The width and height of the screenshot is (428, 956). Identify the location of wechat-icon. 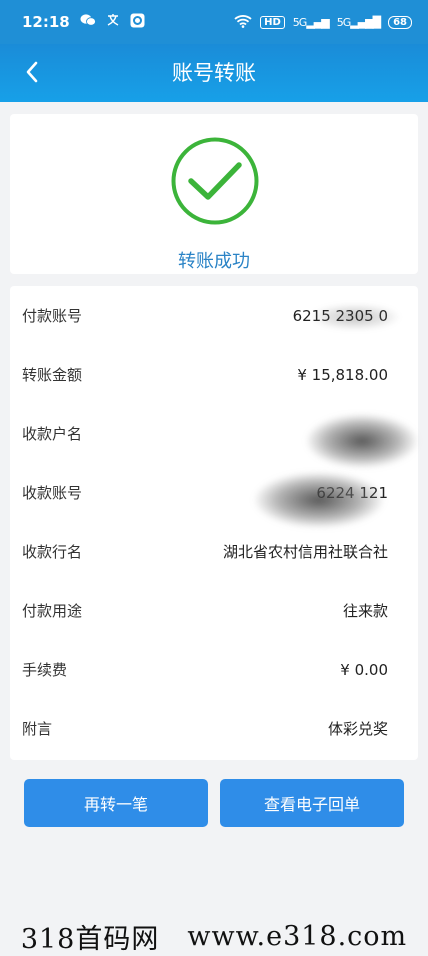
(88, 22).